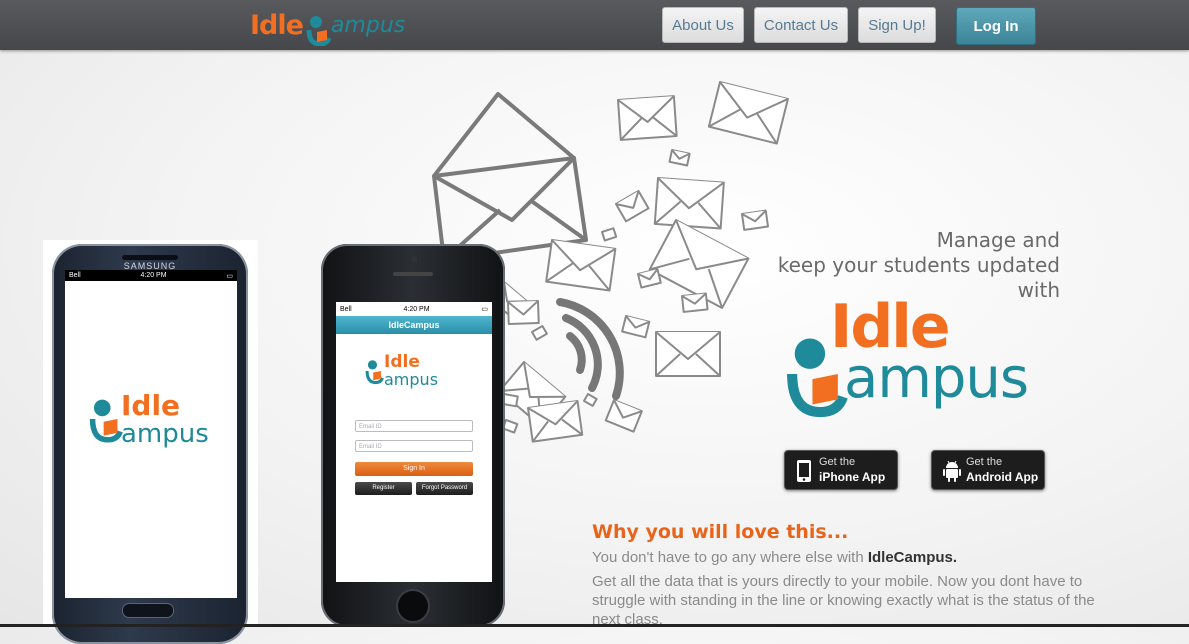  Describe the element at coordinates (75, 275) in the screenshot. I see `samsung-carrier: Bell` at that location.